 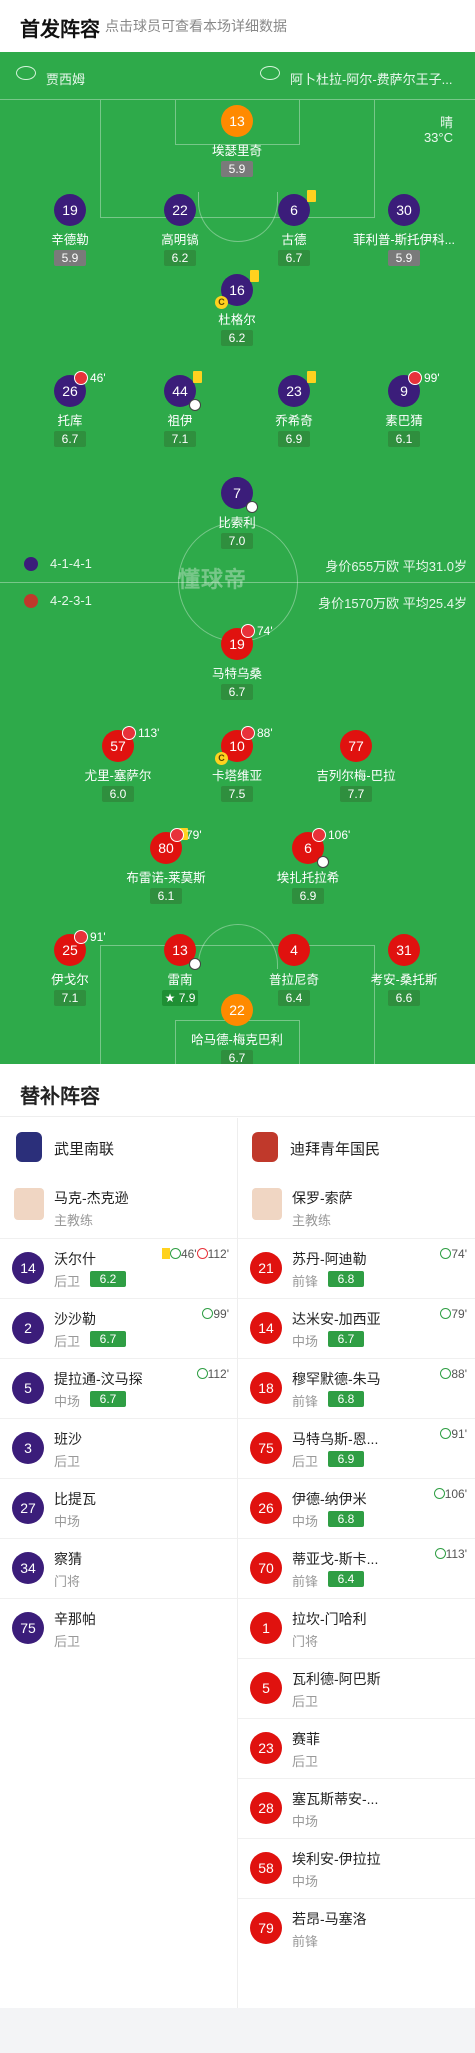 What do you see at coordinates (31, 601) in the screenshot?
I see `away-team-icon` at bounding box center [31, 601].